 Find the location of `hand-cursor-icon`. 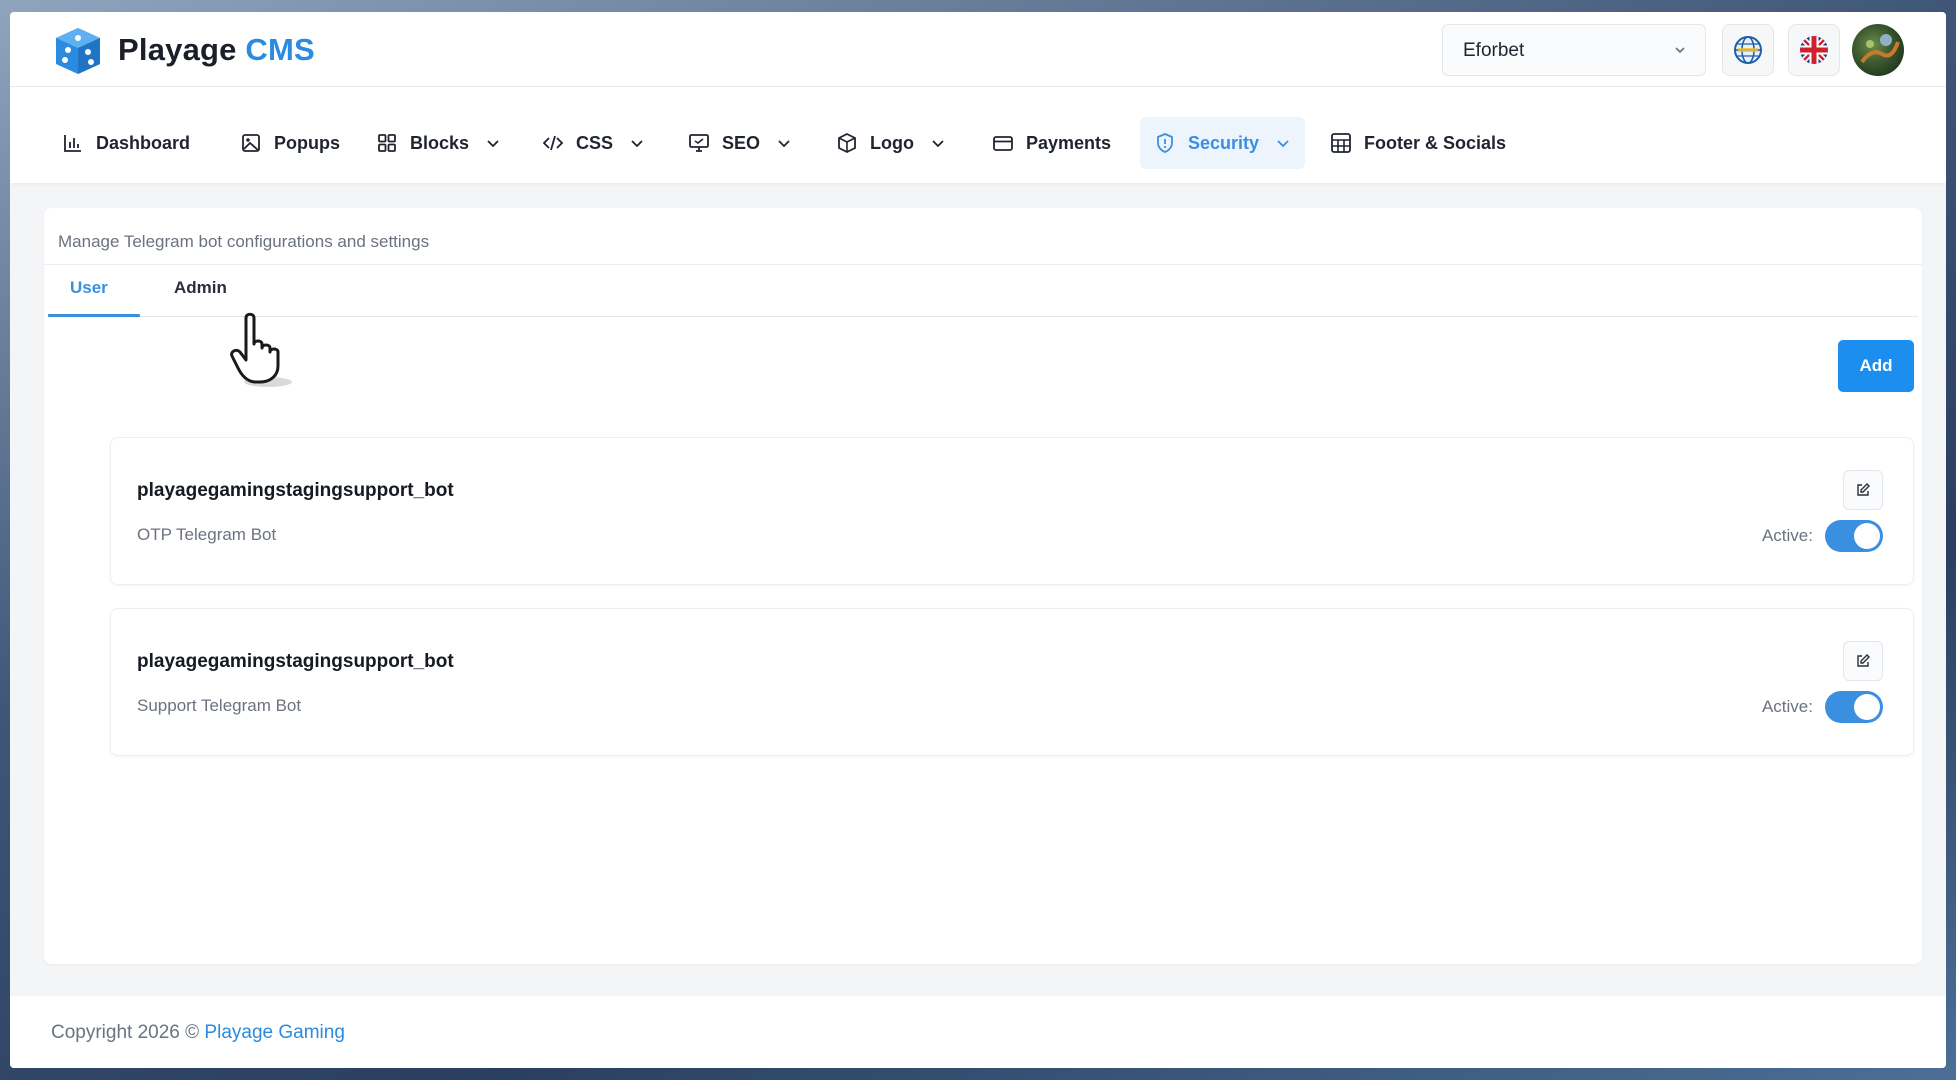

hand-cursor-icon is located at coordinates (261, 349).